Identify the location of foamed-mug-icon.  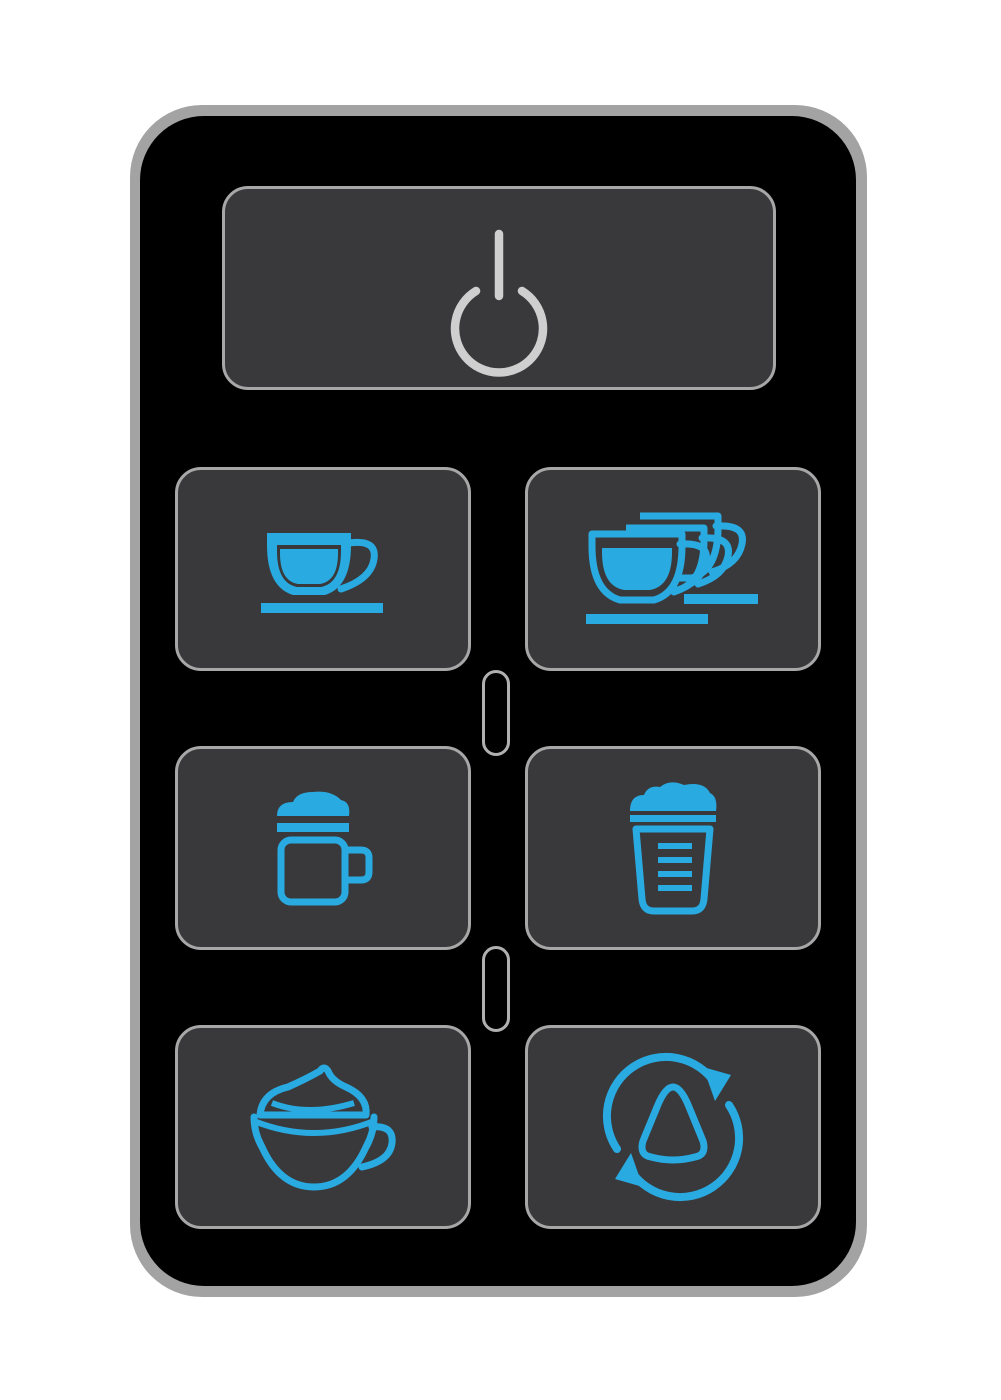
(325, 848).